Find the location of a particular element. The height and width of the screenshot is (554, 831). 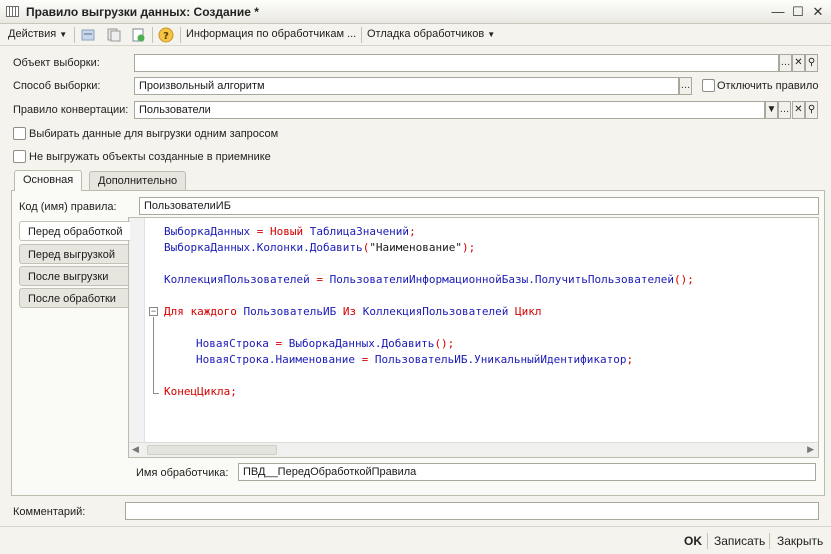

window-title: Правило выгрузки данных: Создание * is located at coordinates (142, 12).